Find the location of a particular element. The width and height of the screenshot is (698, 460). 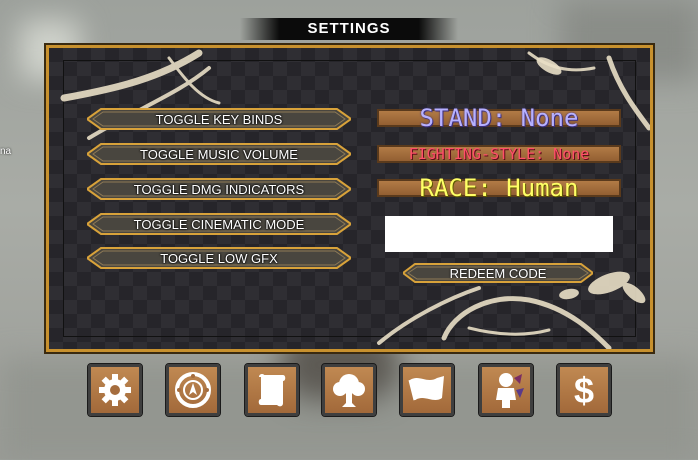

toggle-key-binds-label: TOGGLE KEY BINDS is located at coordinates (219, 119).